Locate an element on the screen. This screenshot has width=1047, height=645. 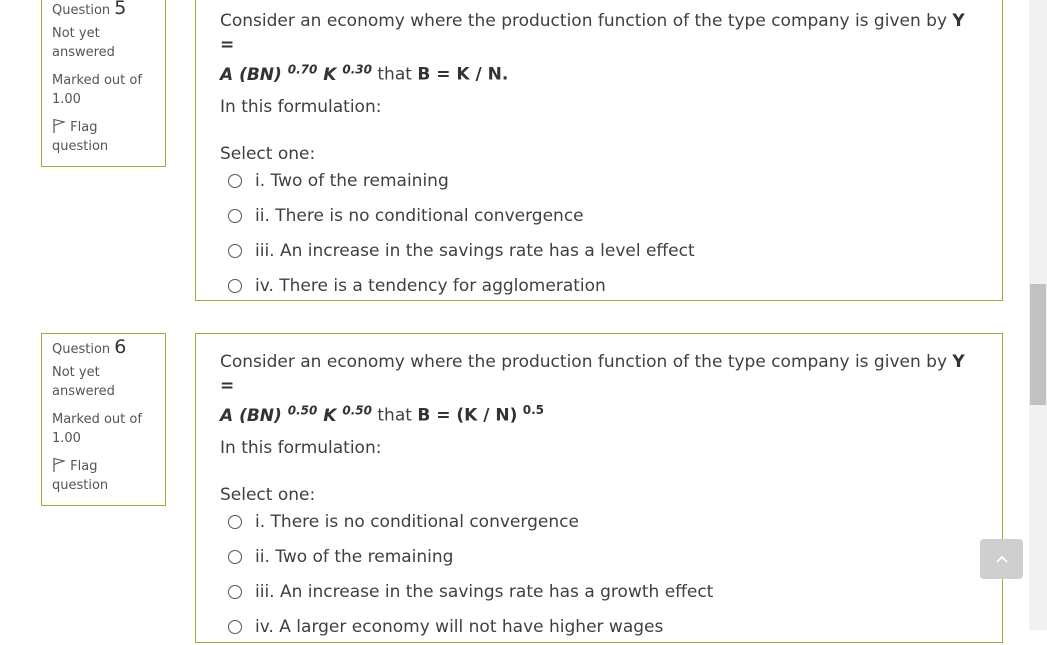
answer-option-i: i. Two of the remaining is located at coordinates (605, 181).